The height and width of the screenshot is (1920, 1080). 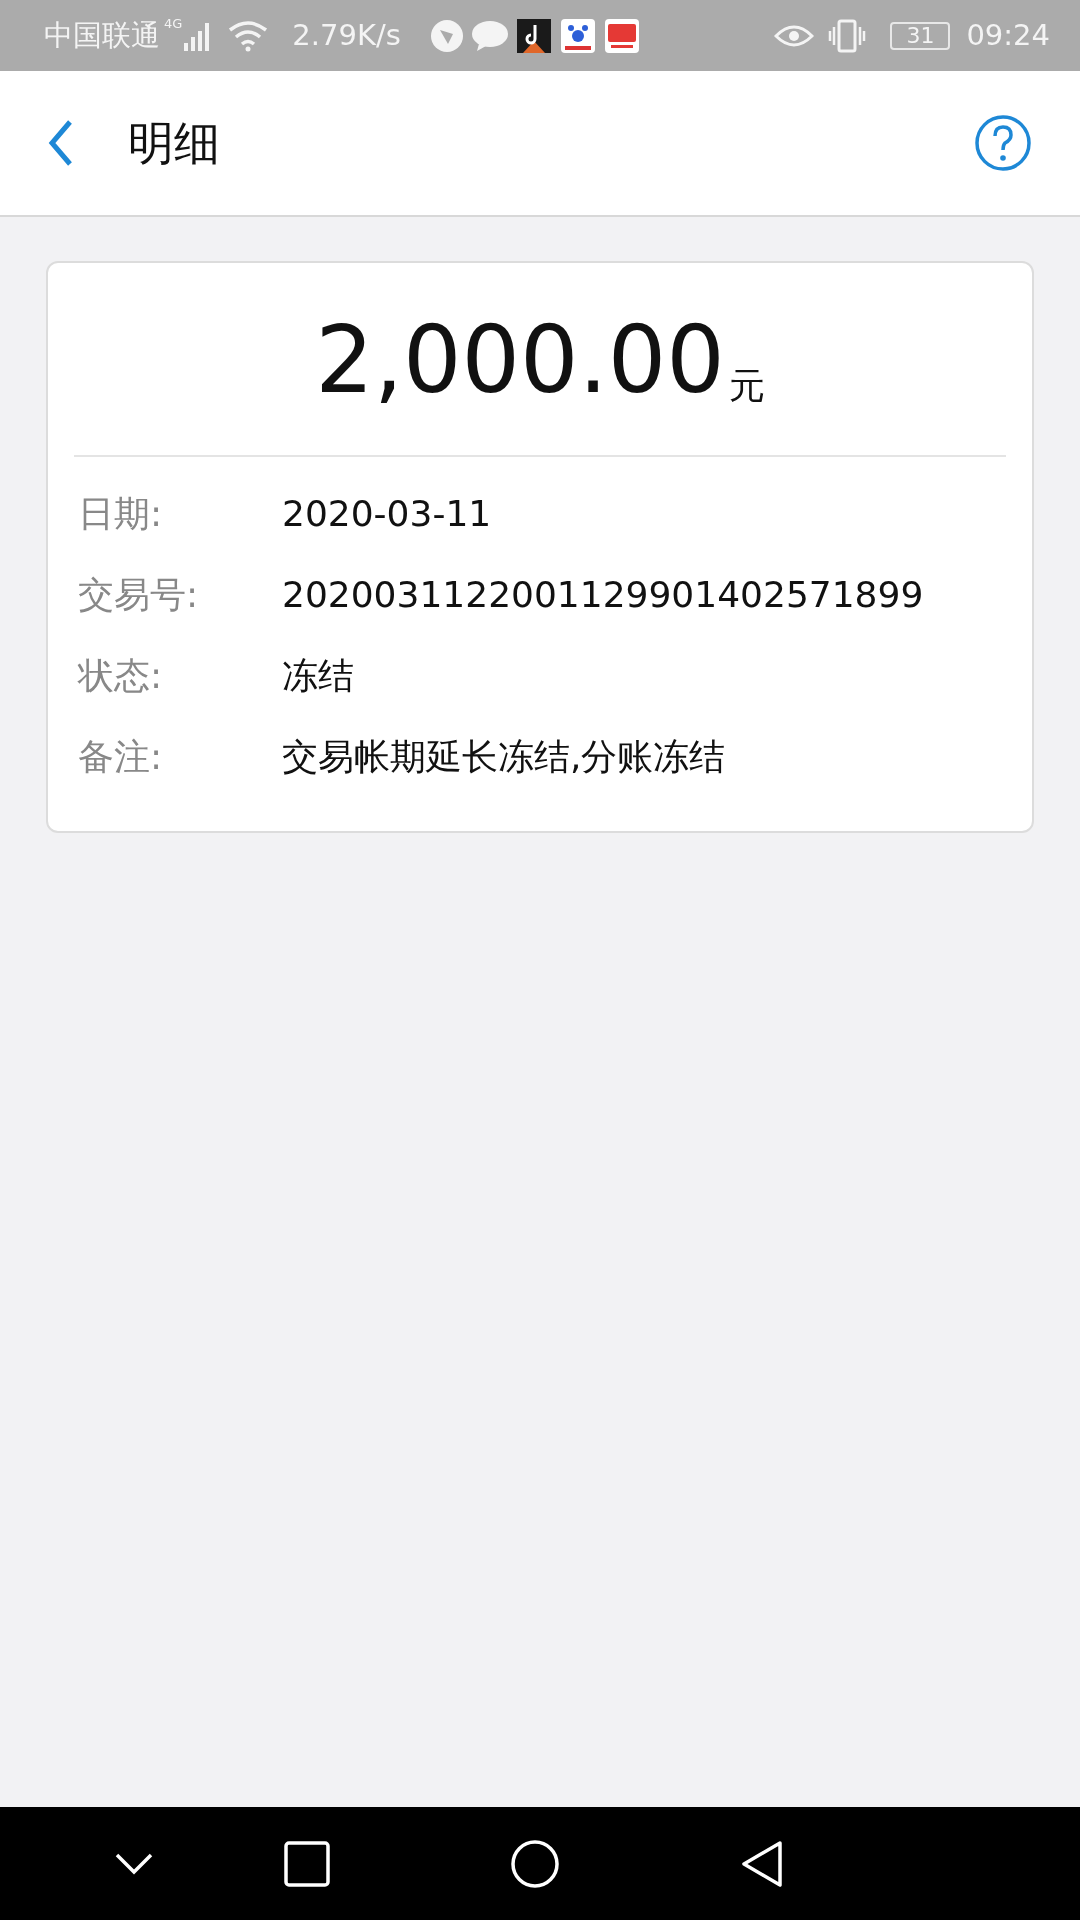 I want to click on chat-icon, so click(x=489, y=35).